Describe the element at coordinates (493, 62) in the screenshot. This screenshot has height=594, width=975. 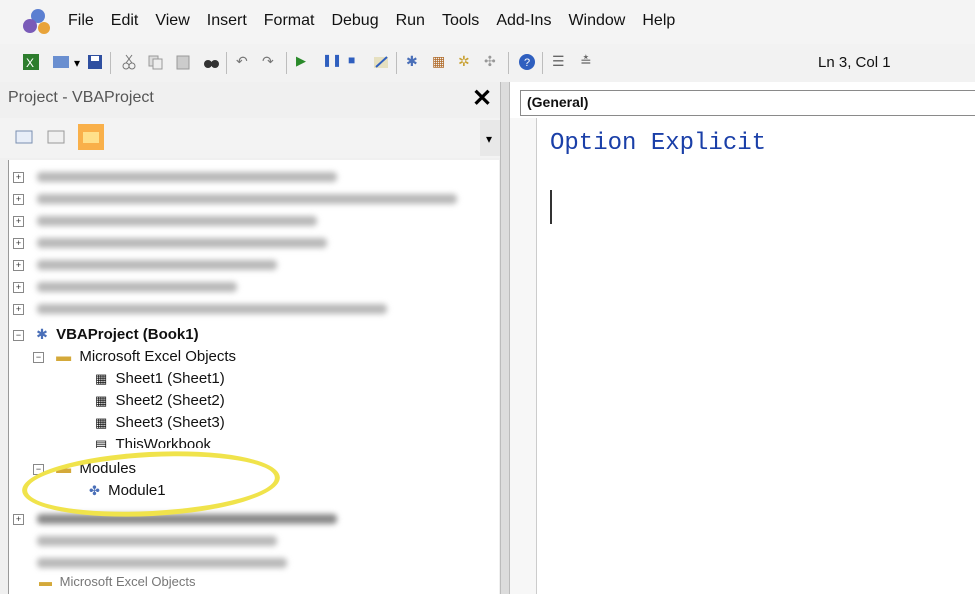
I see `toolbox-icon: ✣` at that location.